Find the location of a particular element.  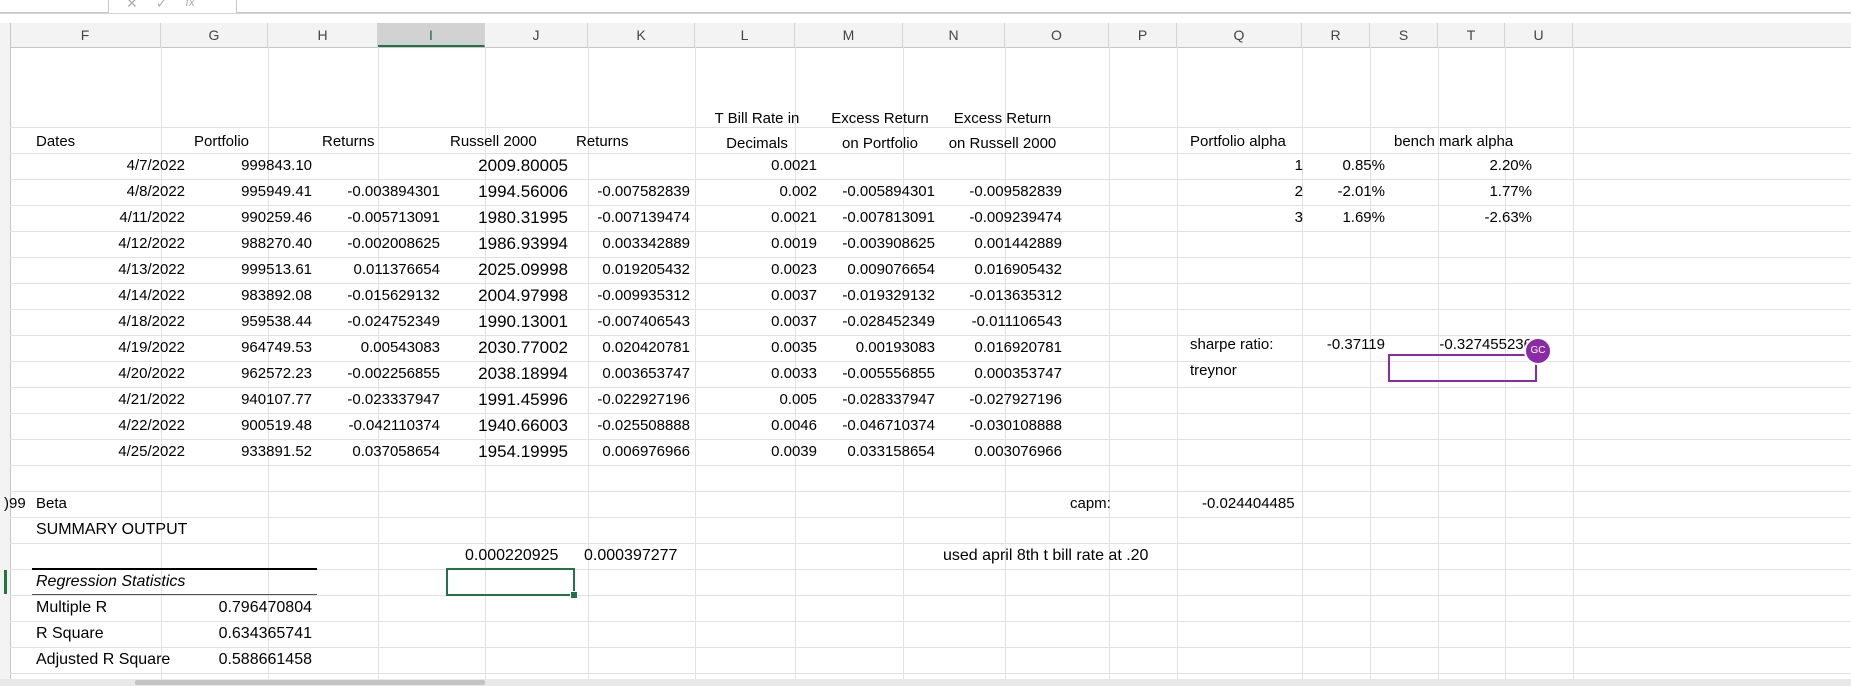

date-cell: 4/20/2022 is located at coordinates (151, 373).